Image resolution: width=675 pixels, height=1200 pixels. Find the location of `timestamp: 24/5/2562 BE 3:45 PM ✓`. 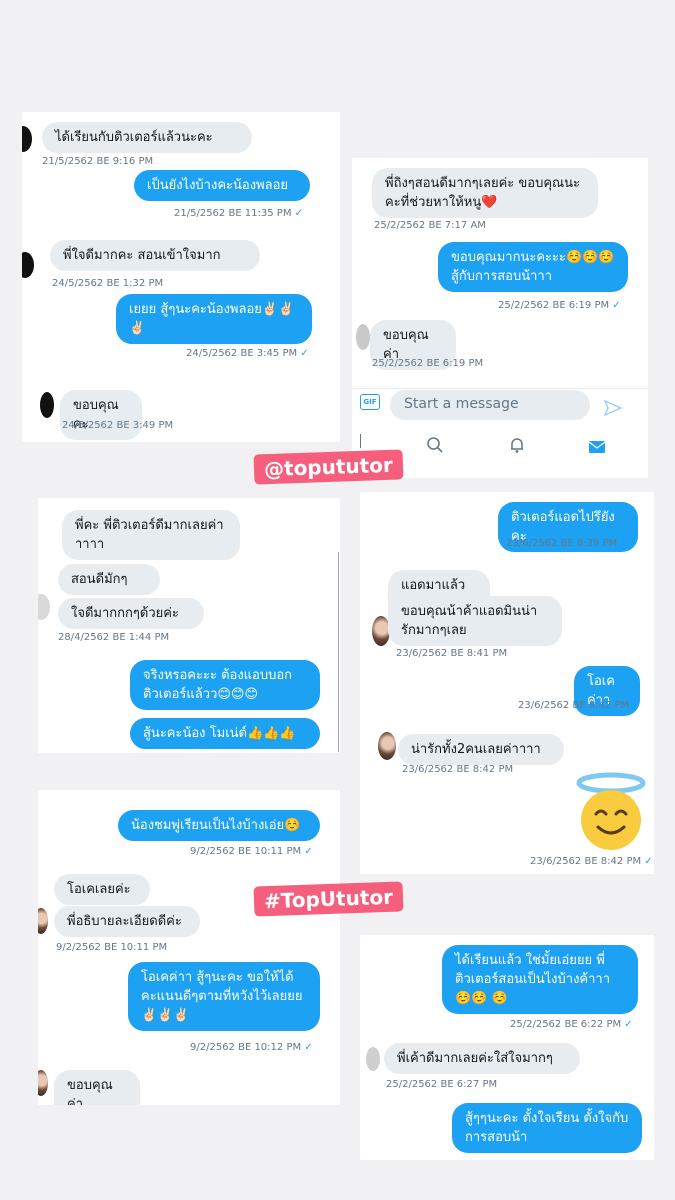

timestamp: 24/5/2562 BE 3:45 PM ✓ is located at coordinates (247, 353).